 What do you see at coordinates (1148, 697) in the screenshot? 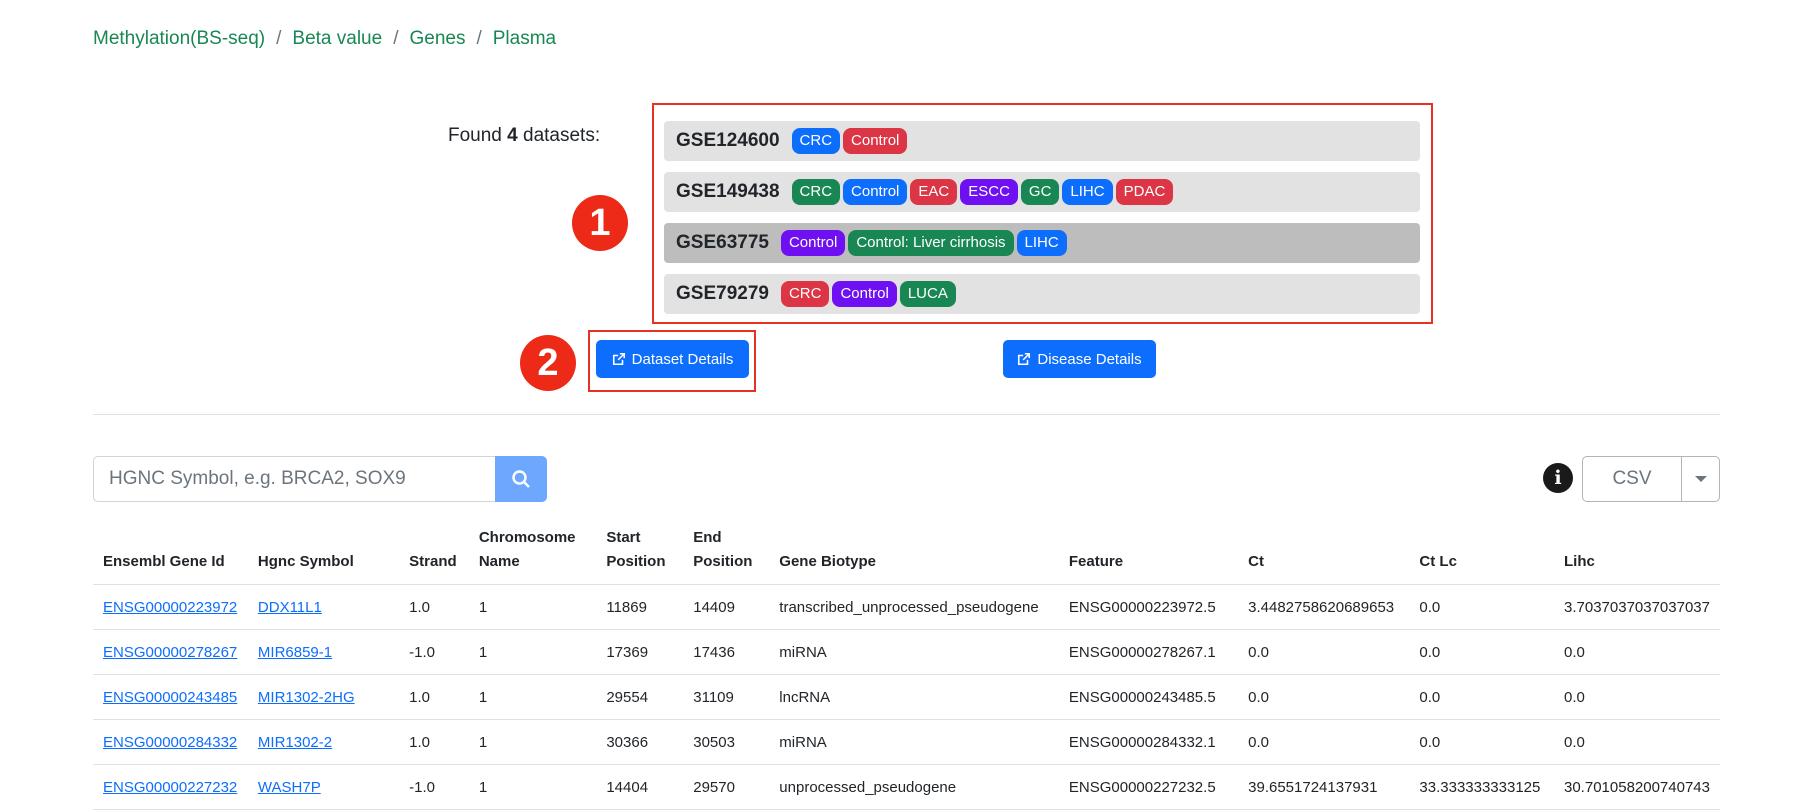
I see `table-cell: ENSG00000243485.5` at bounding box center [1148, 697].